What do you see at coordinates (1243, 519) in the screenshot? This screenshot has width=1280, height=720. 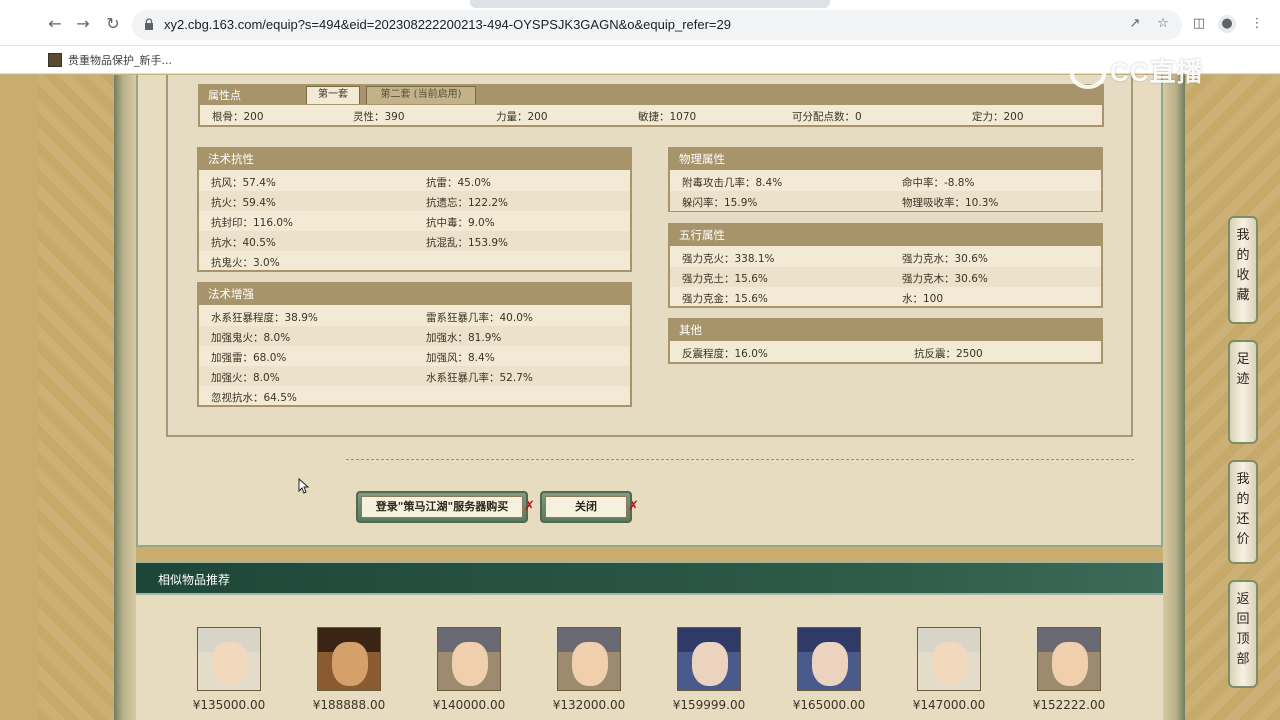 I see `menu-char: 还` at bounding box center [1243, 519].